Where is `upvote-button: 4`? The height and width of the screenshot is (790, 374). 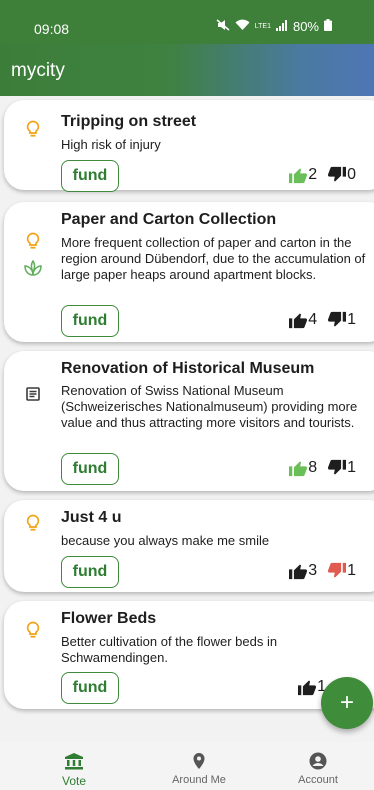
upvote-button: 4 is located at coordinates (302, 320).